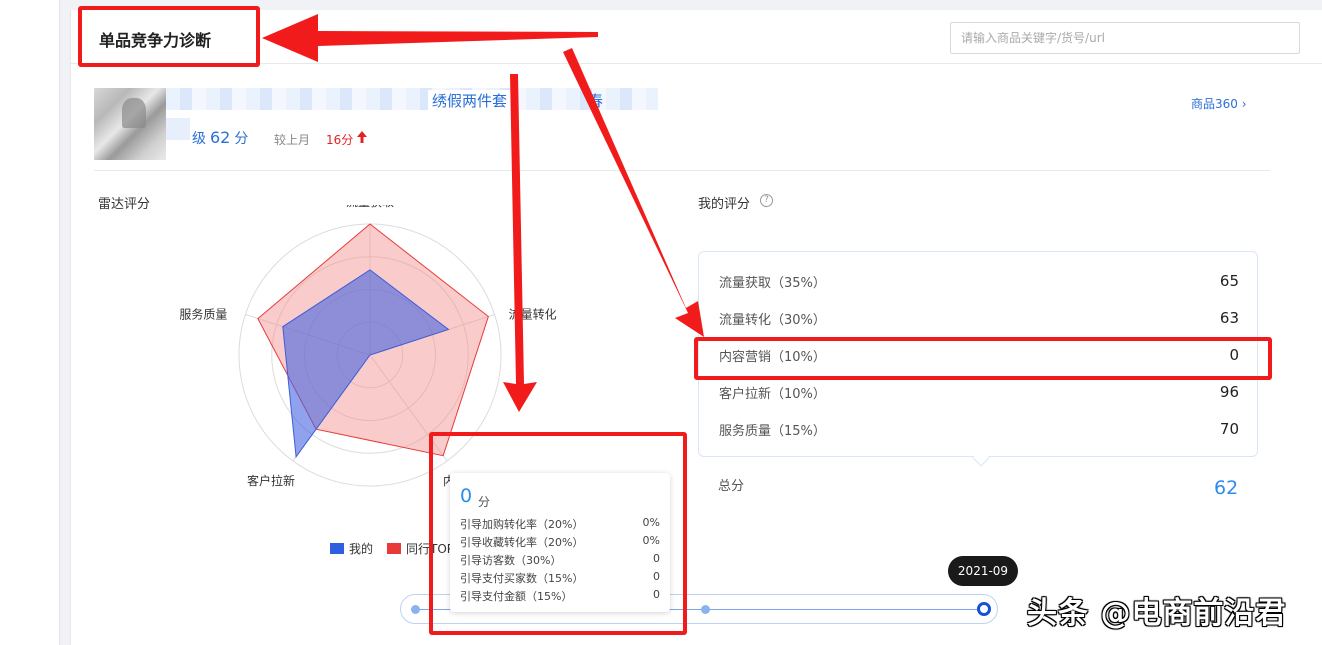  I want to click on score-row: 内容营销（10%） 0, so click(979, 355).